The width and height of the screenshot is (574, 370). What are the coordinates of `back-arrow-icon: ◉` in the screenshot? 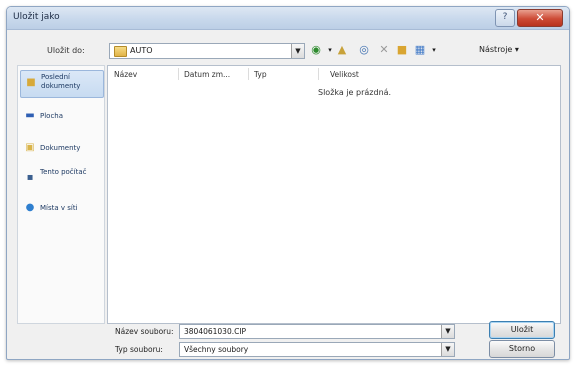 It's located at (316, 50).